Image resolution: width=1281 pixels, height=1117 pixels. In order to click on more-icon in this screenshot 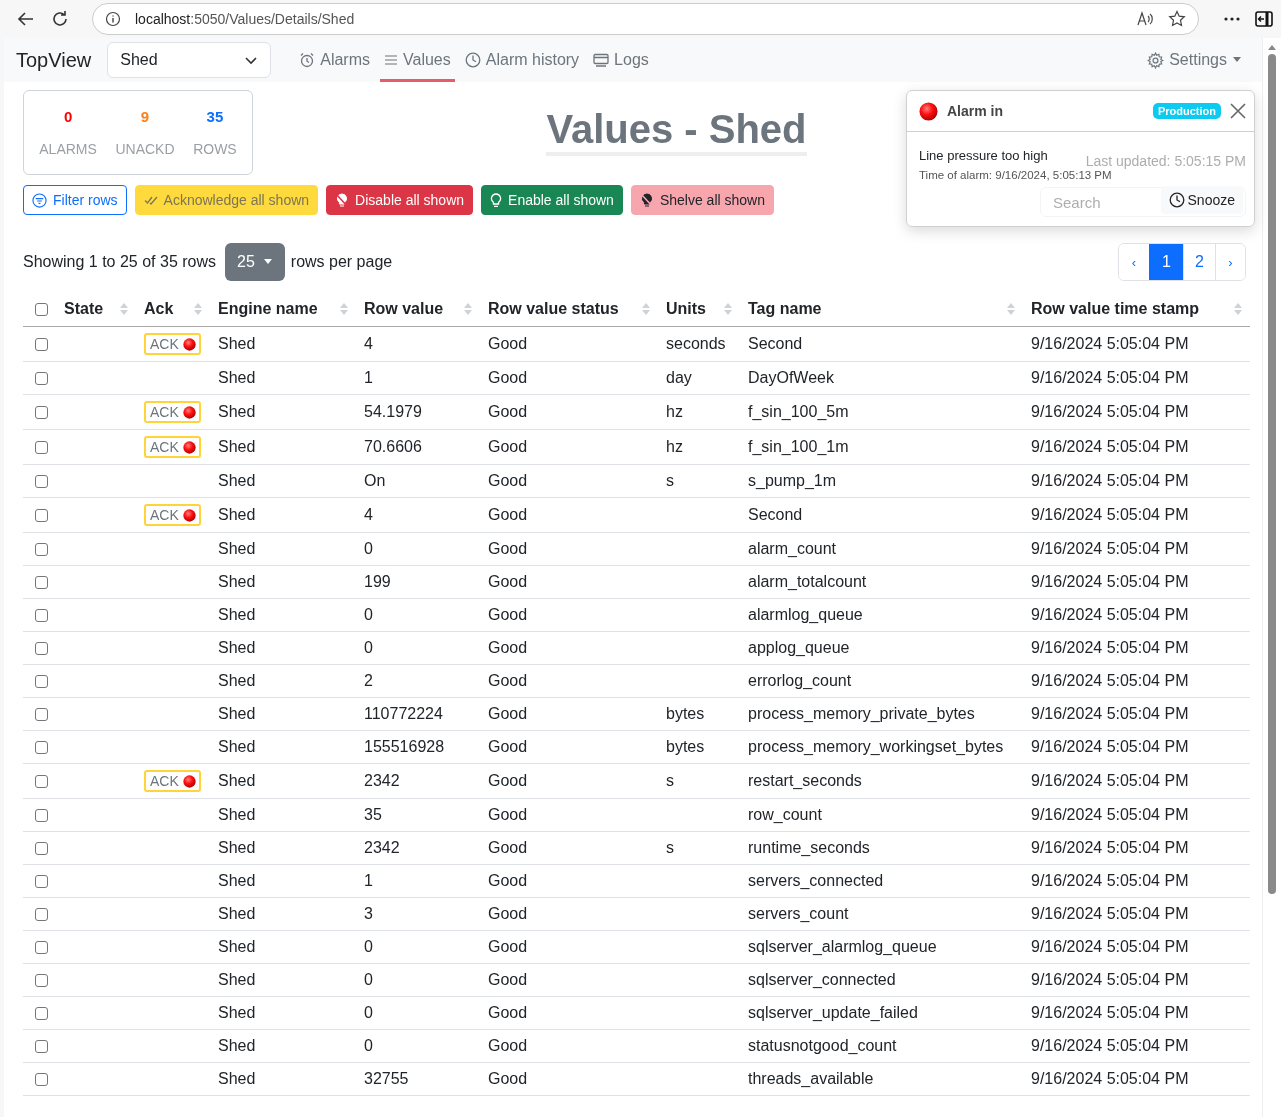, I will do `click(1232, 19)`.